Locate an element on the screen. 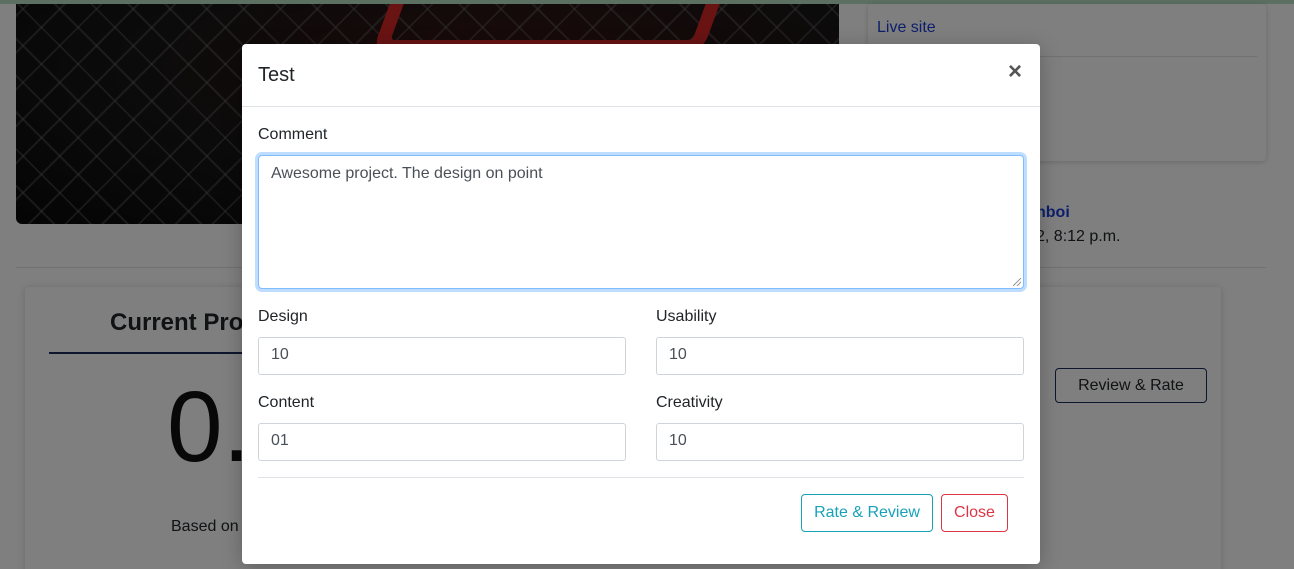 This screenshot has width=1294, height=569. creativity-label: Creativity is located at coordinates (689, 402).